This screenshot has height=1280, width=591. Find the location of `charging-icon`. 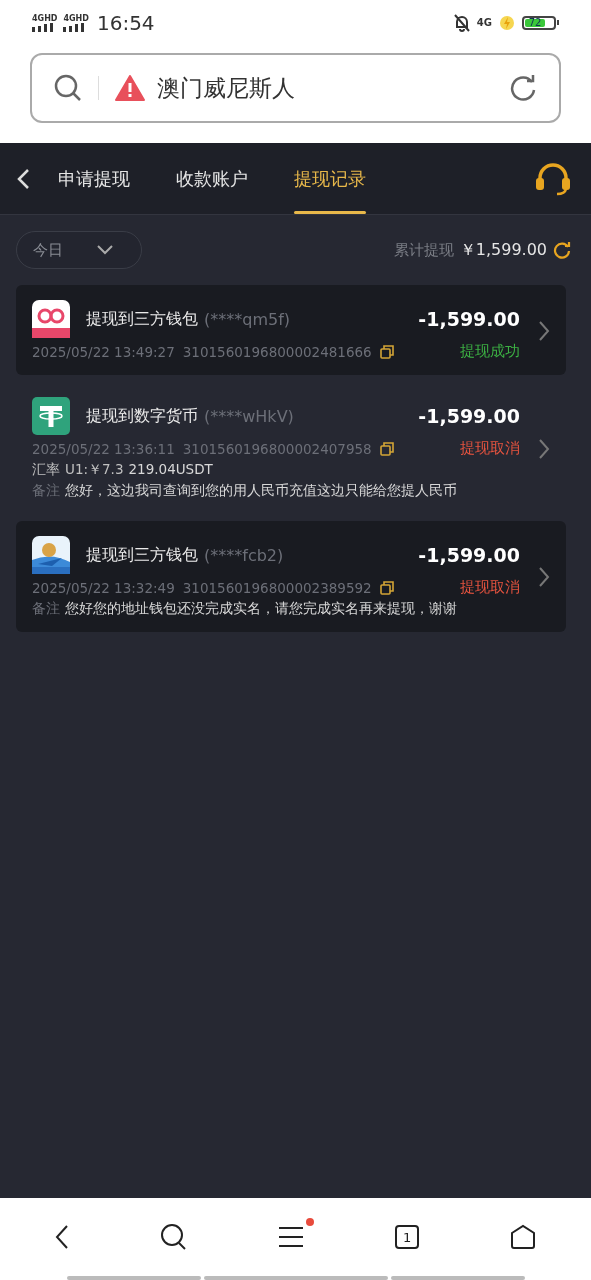

charging-icon is located at coordinates (507, 22).